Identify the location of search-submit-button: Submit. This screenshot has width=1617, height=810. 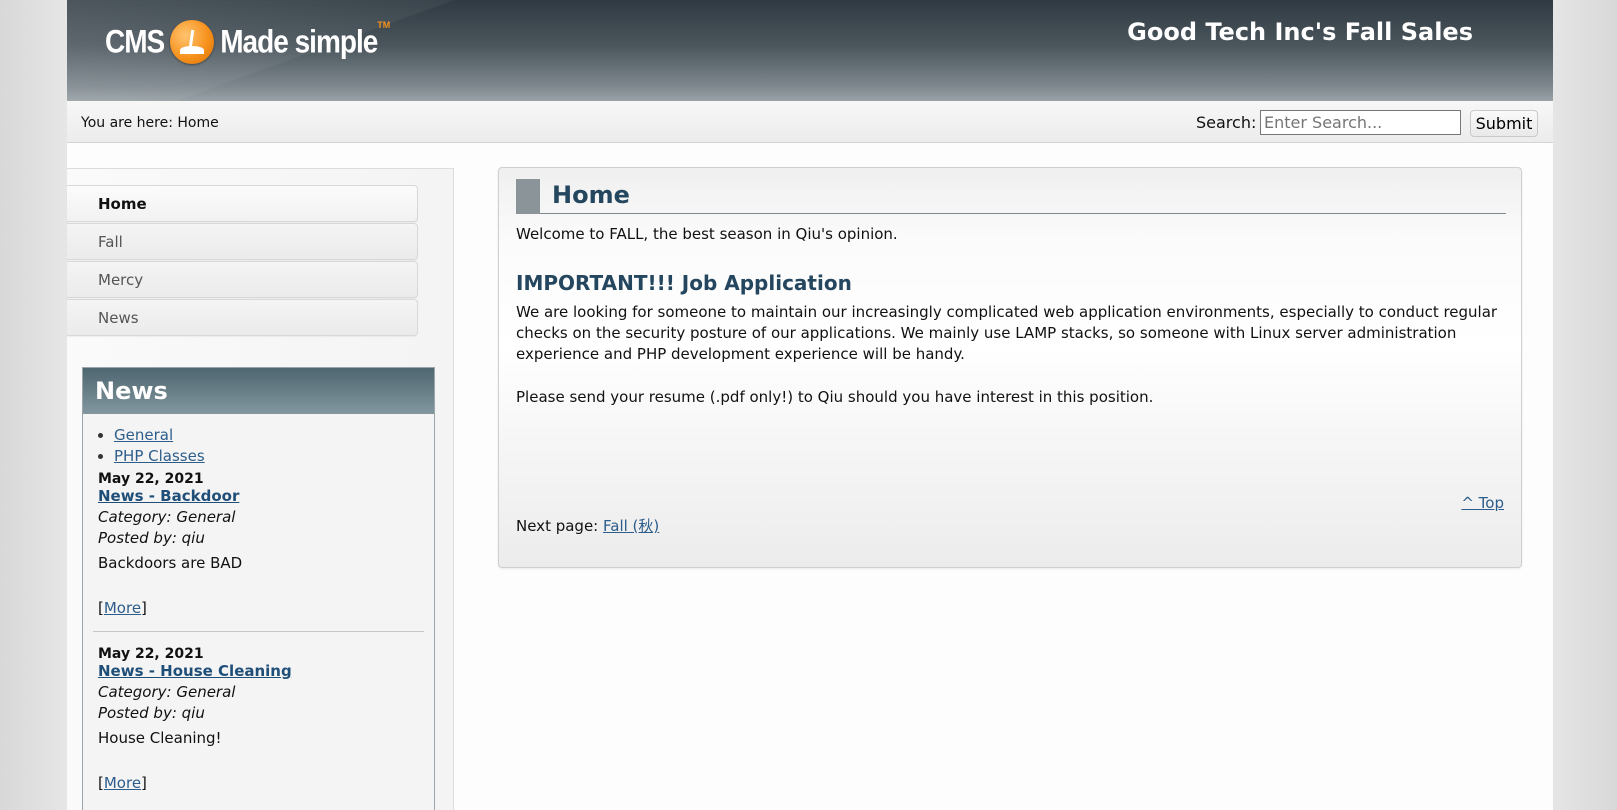
(1504, 123).